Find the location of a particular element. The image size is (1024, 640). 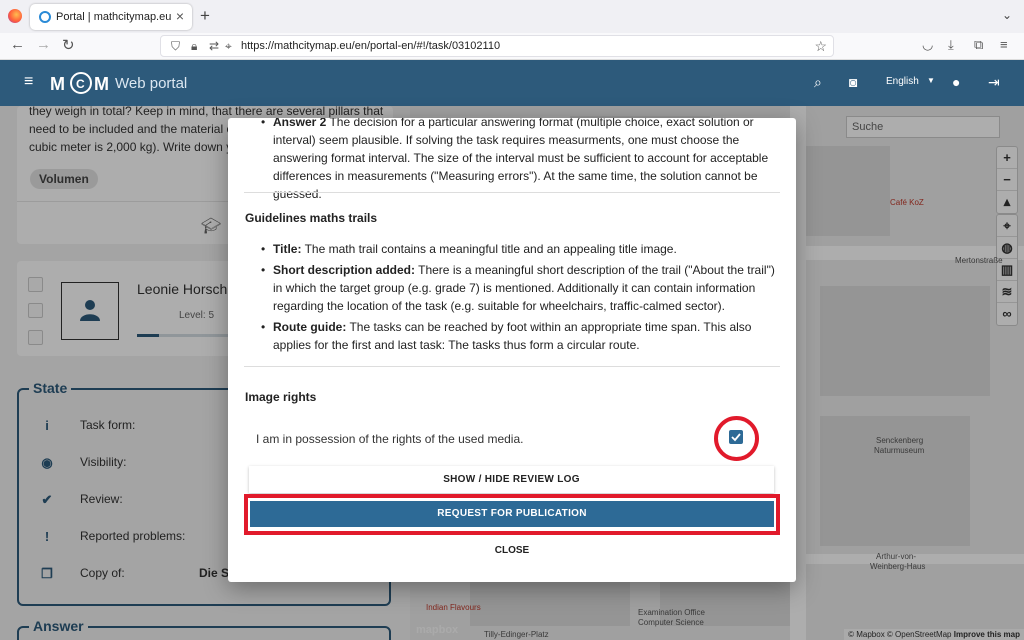

browser-tab: Portal | mathcitymap.eu × is located at coordinates (111, 17).